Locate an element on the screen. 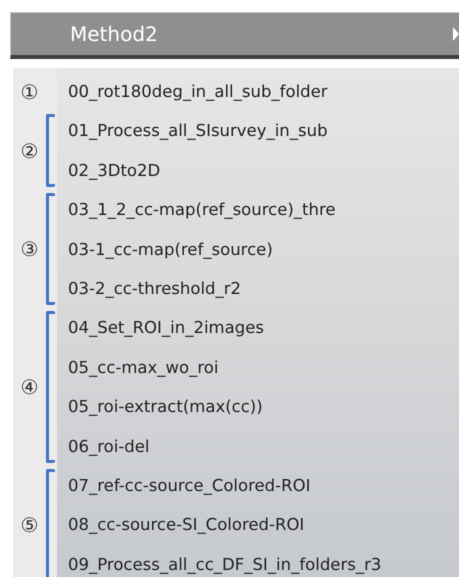  menu-item: 03-1_cc-map(ref_source) is located at coordinates (202, 249).